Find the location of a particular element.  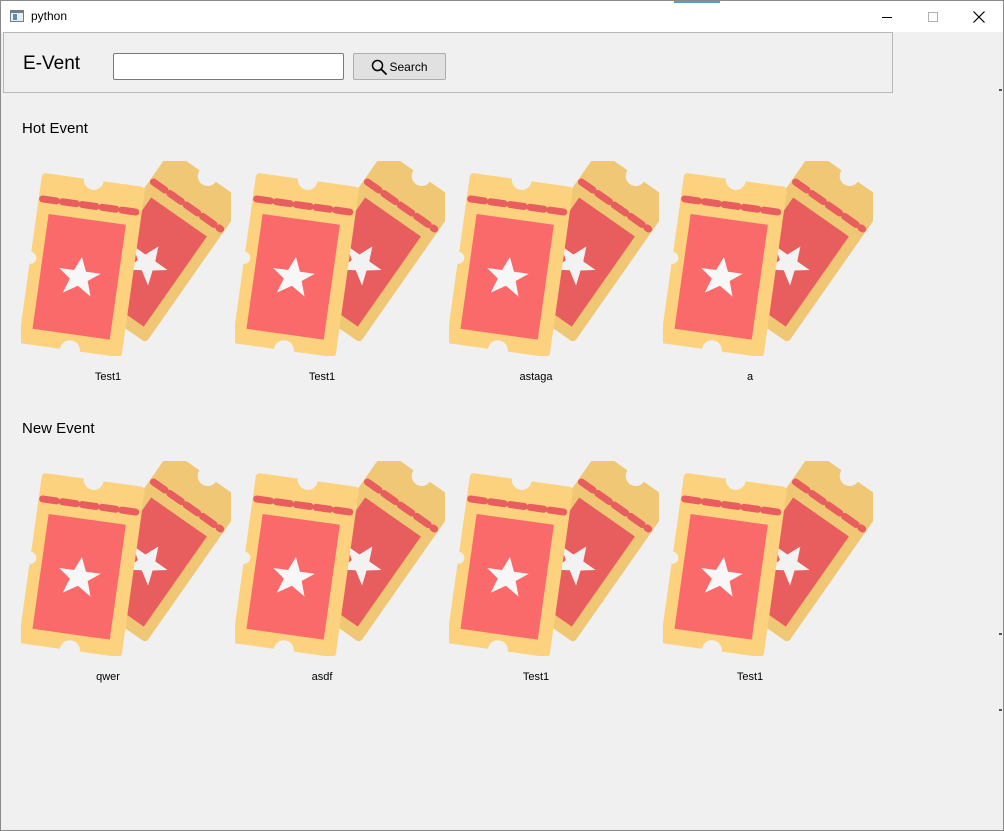

event-name: asdf is located at coordinates (322, 677).